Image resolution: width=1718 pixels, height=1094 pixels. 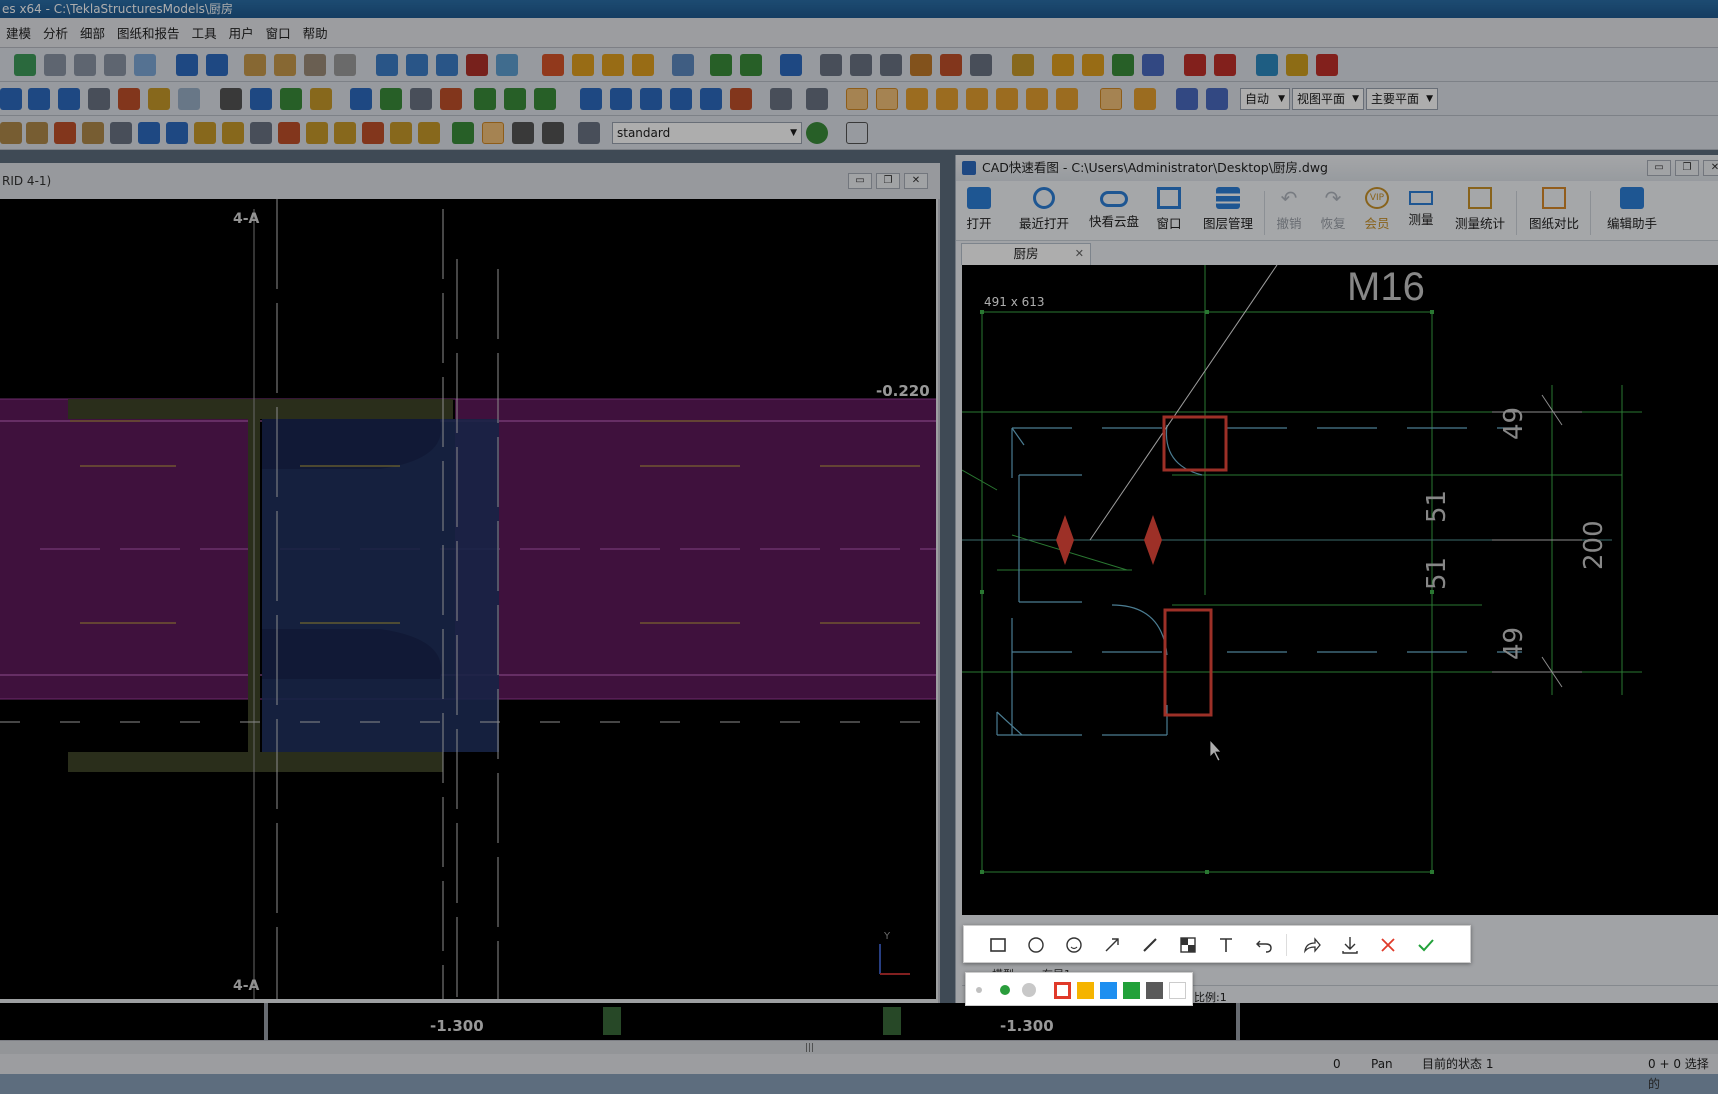 I want to click on brush-size-small, so click(x=979, y=990).